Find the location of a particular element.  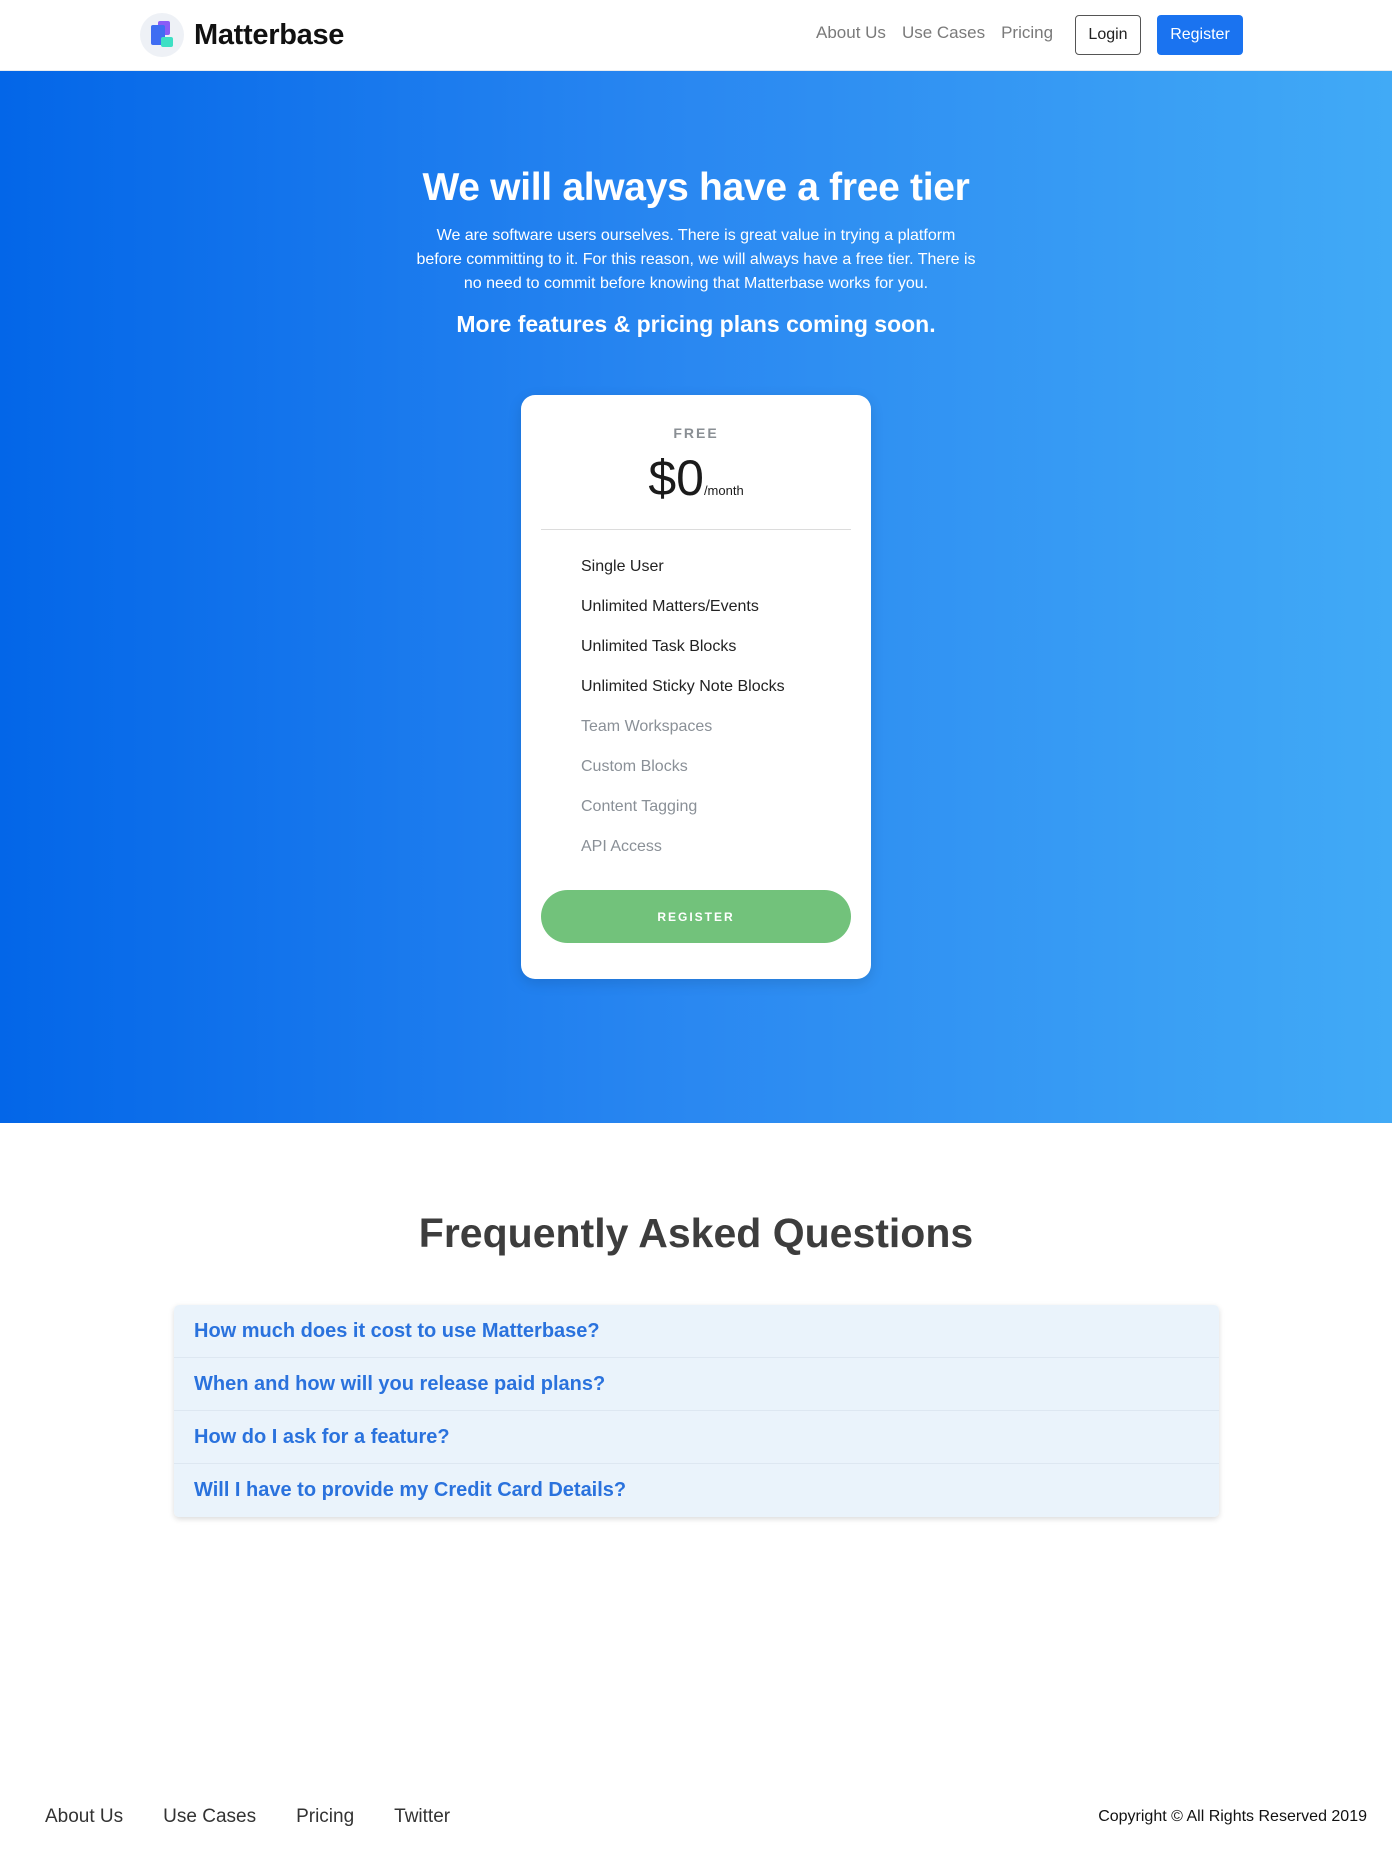

feature-item-disabled: Content Tagging is located at coordinates (639, 806).